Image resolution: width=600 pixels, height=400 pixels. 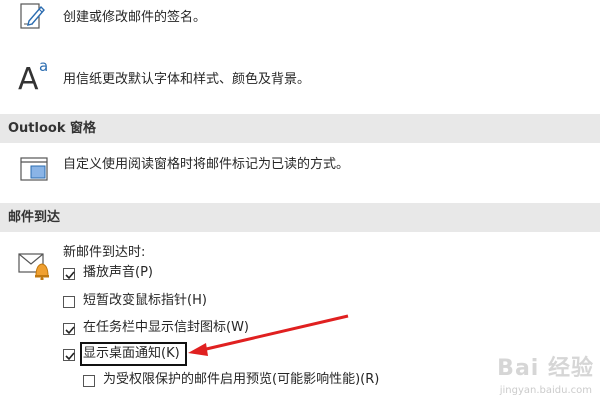 I want to click on red-arrow-annotation, so click(x=267, y=335).